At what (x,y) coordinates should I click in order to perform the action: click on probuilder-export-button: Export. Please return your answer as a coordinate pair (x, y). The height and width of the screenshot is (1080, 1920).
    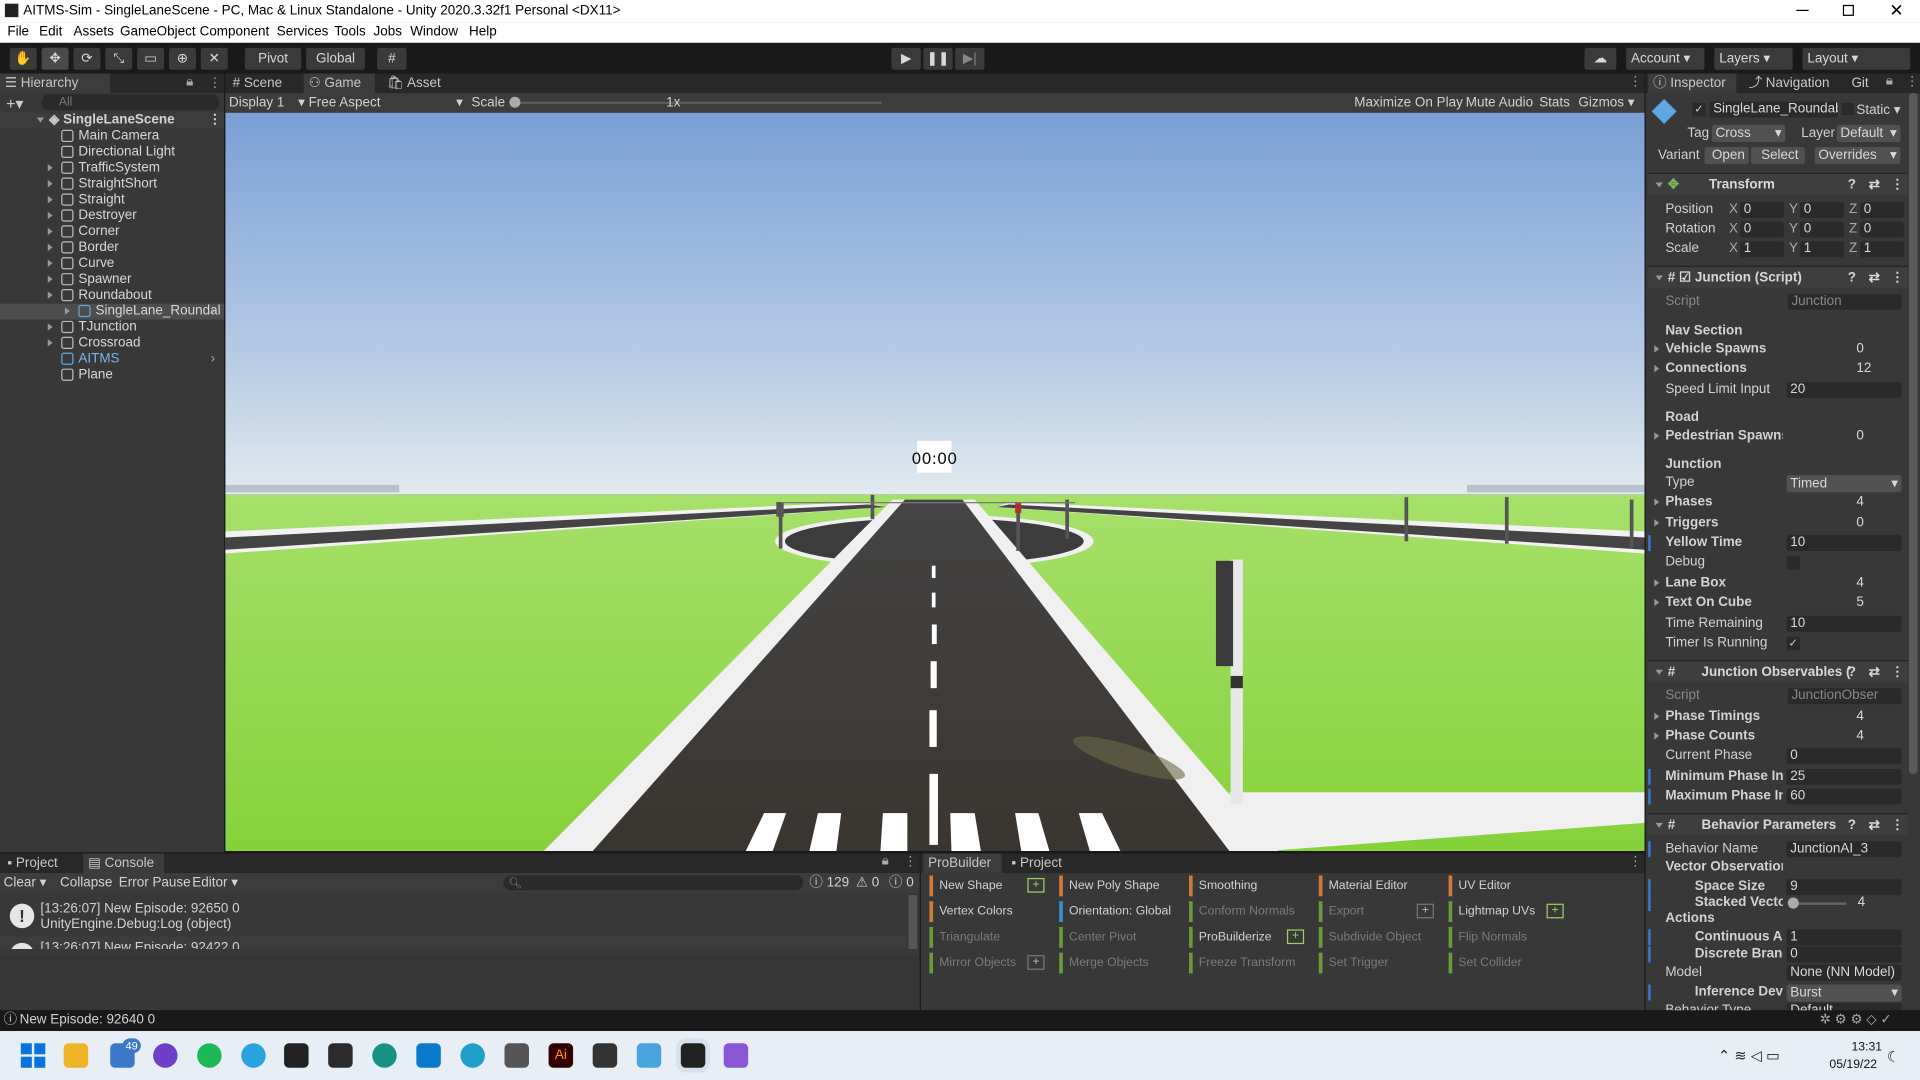
    Looking at the image, I should click on (1341, 912).